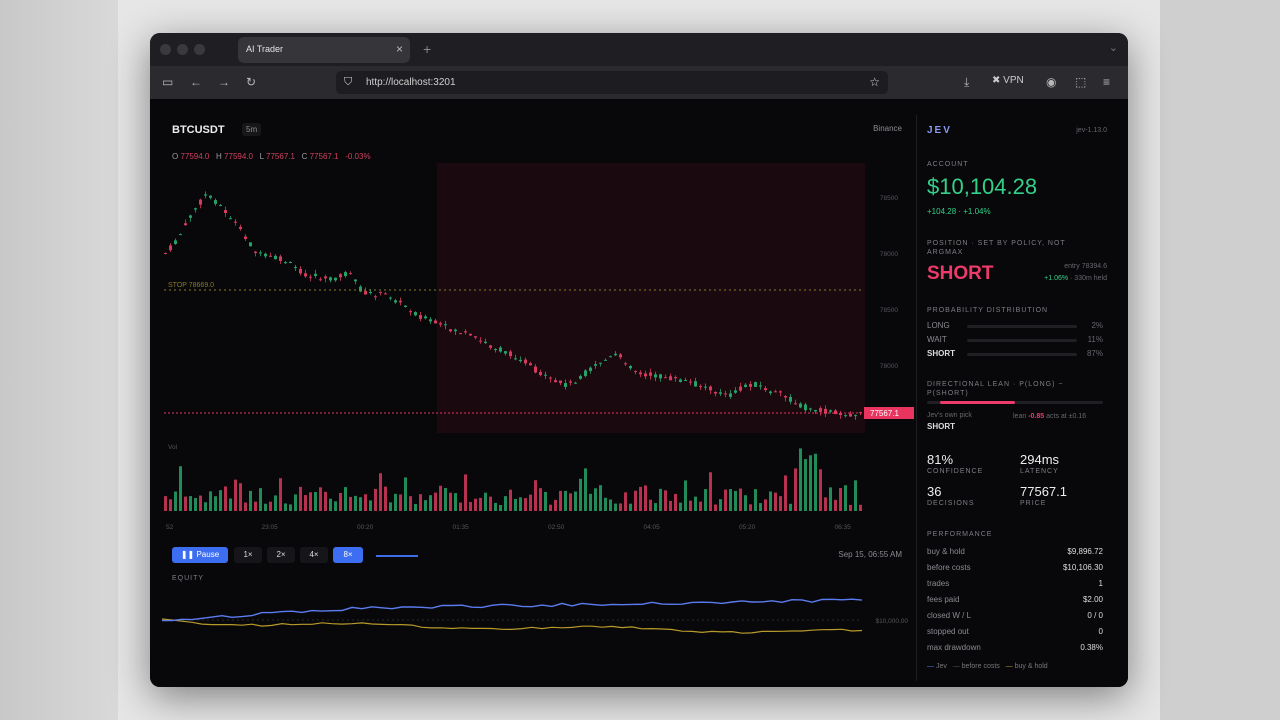 This screenshot has width=1280, height=720. Describe the element at coordinates (199, 49) in the screenshot. I see `maximize-window-dot` at that location.